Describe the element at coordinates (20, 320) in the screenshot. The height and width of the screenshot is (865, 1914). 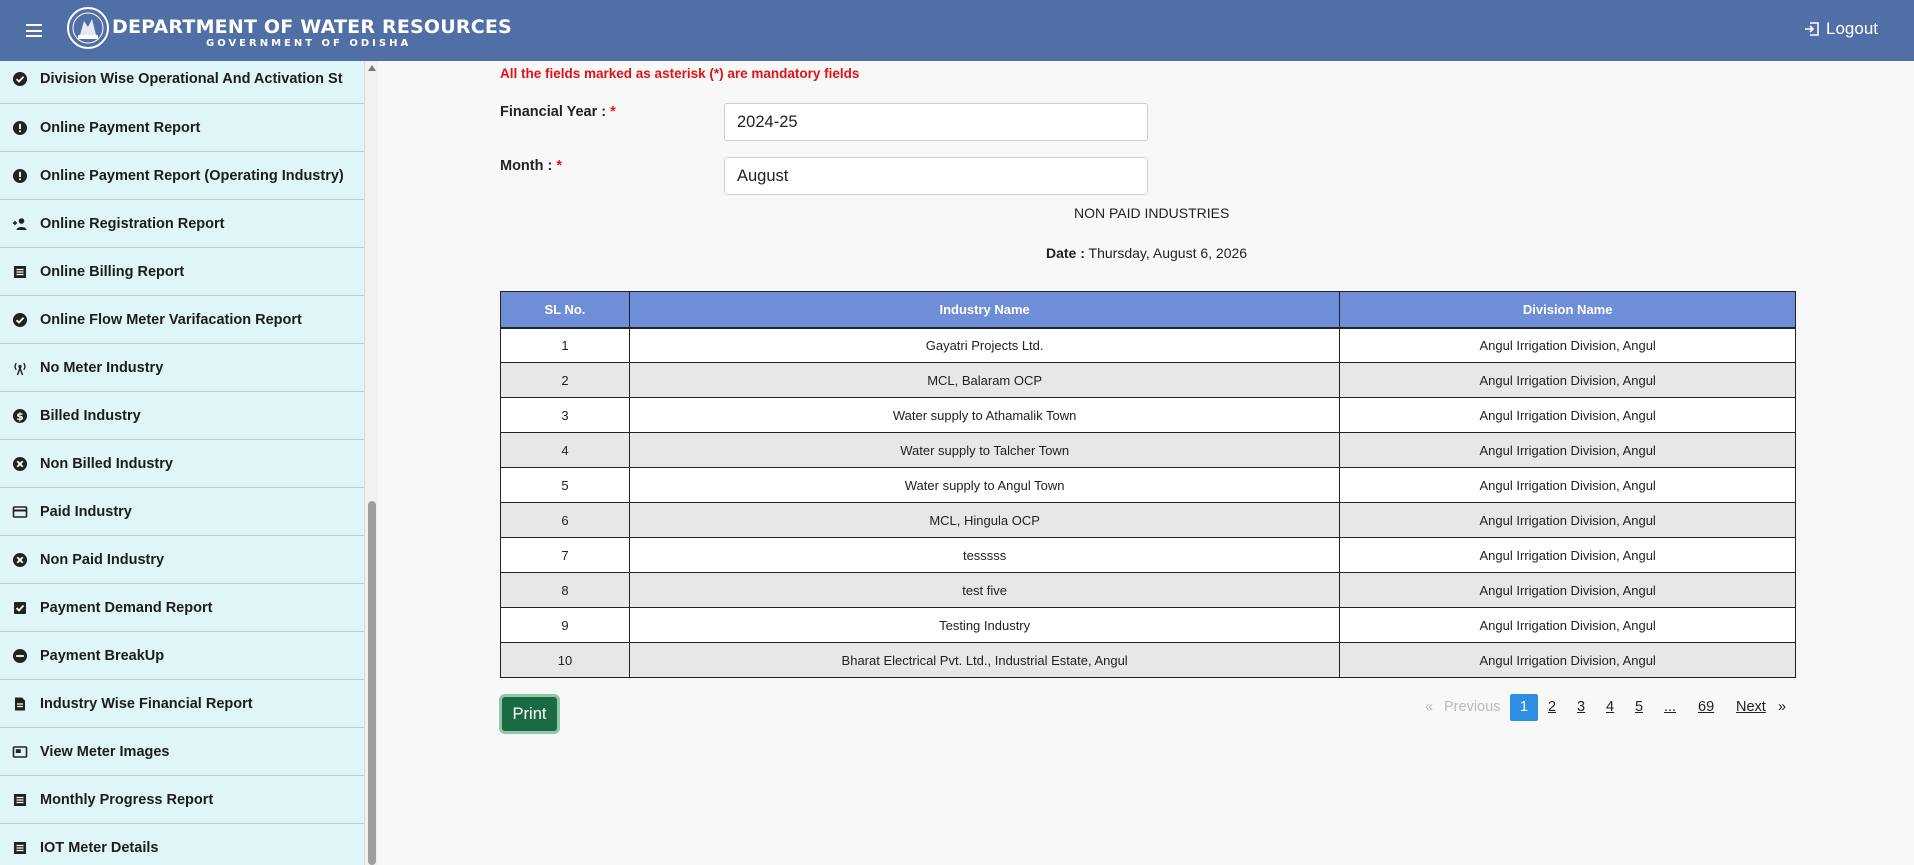
I see `check-circle-icon` at that location.